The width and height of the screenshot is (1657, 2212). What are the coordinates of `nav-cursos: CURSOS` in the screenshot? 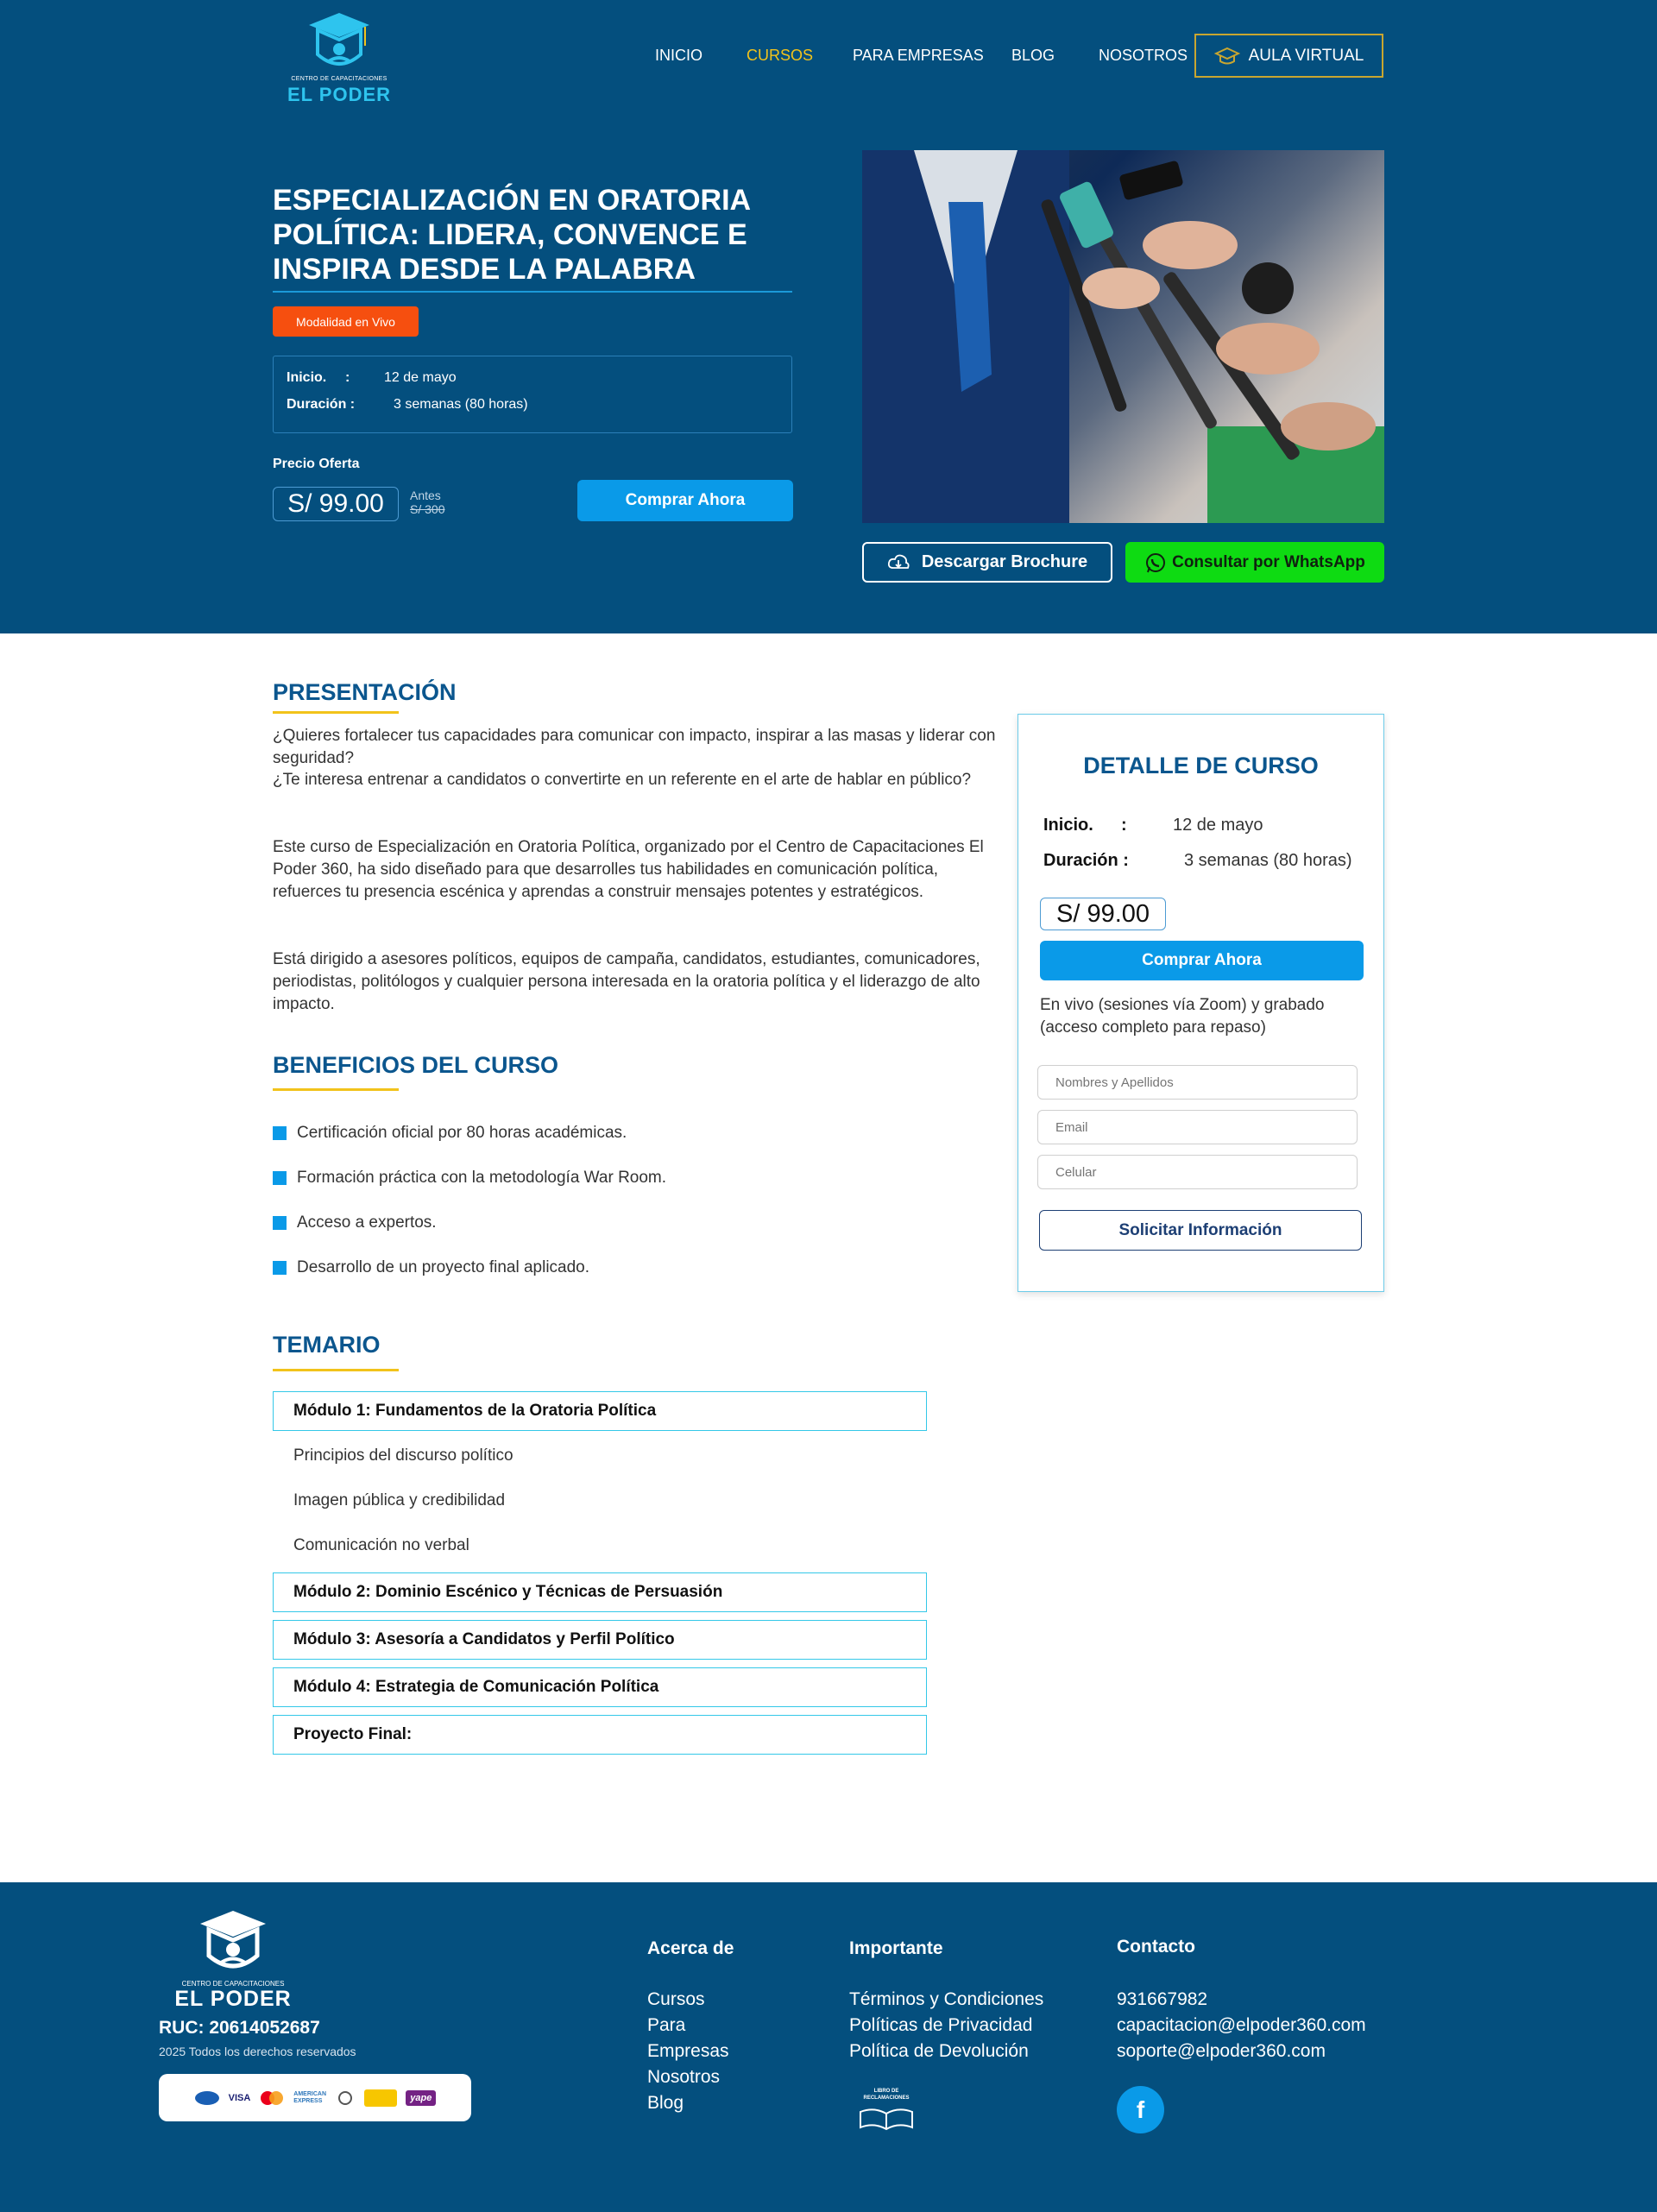 It's located at (780, 56).